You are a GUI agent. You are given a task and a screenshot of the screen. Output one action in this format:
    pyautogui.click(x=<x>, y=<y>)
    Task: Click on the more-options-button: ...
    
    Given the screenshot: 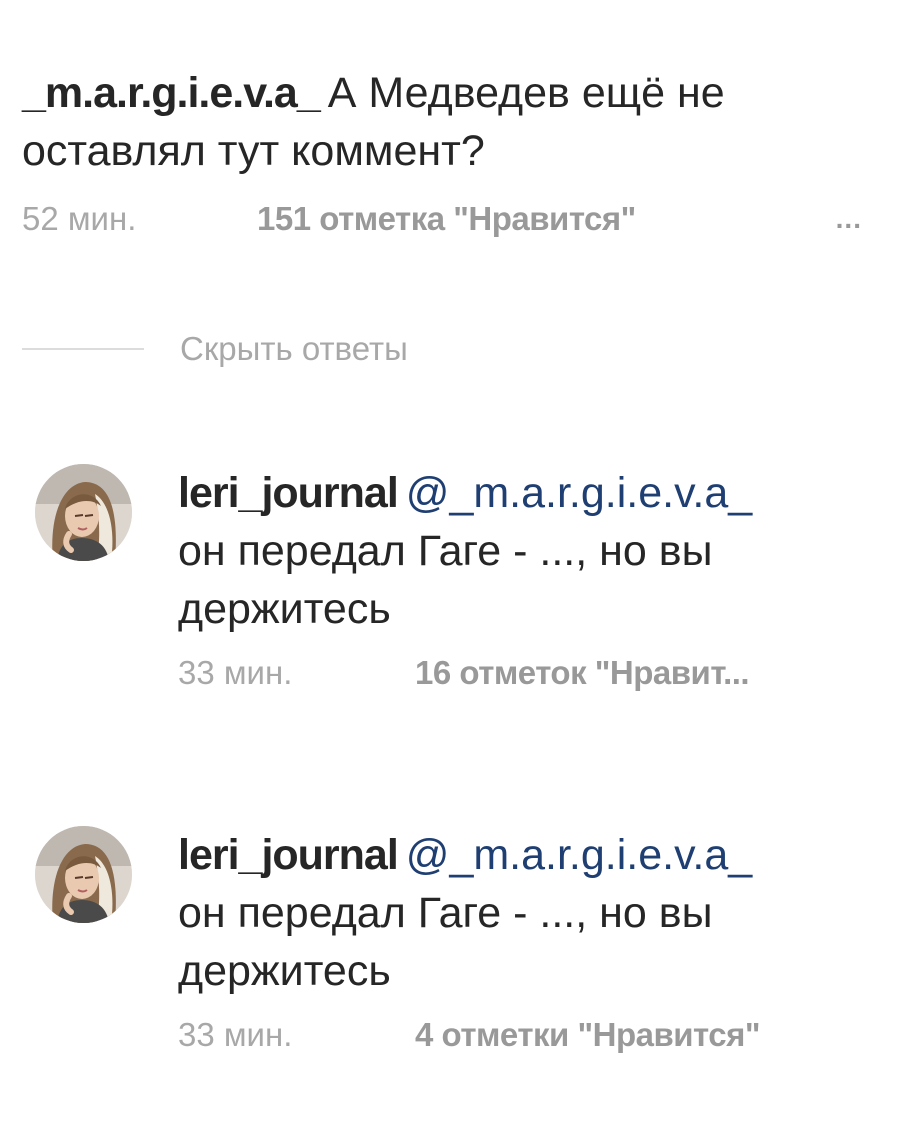 What is the action you would take?
    pyautogui.click(x=849, y=219)
    